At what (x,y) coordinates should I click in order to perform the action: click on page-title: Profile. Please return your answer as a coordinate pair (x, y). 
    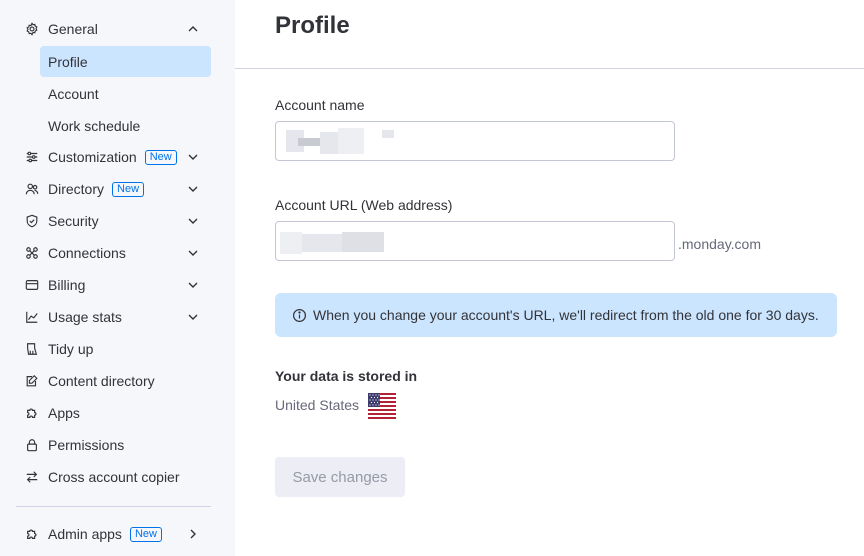
    Looking at the image, I should click on (312, 25).